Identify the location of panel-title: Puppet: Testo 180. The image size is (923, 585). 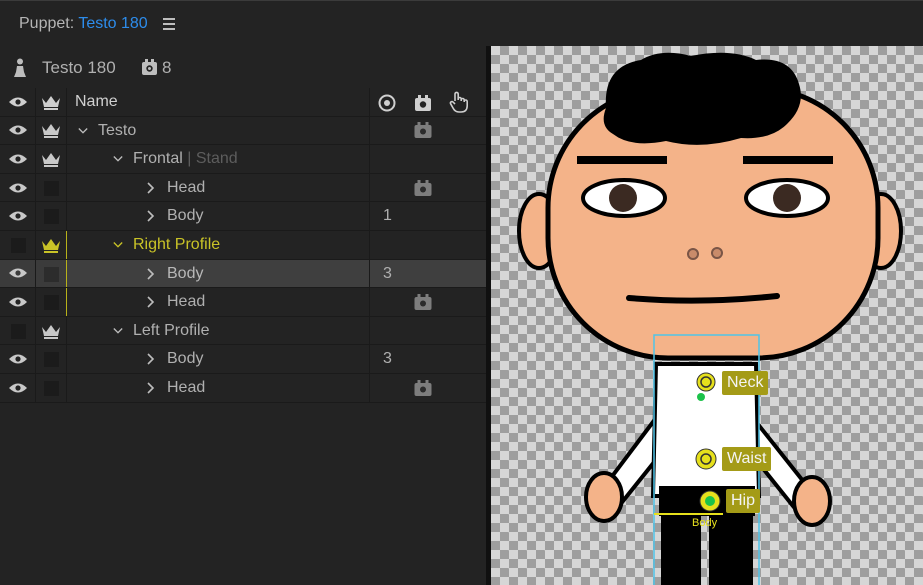
(83, 24).